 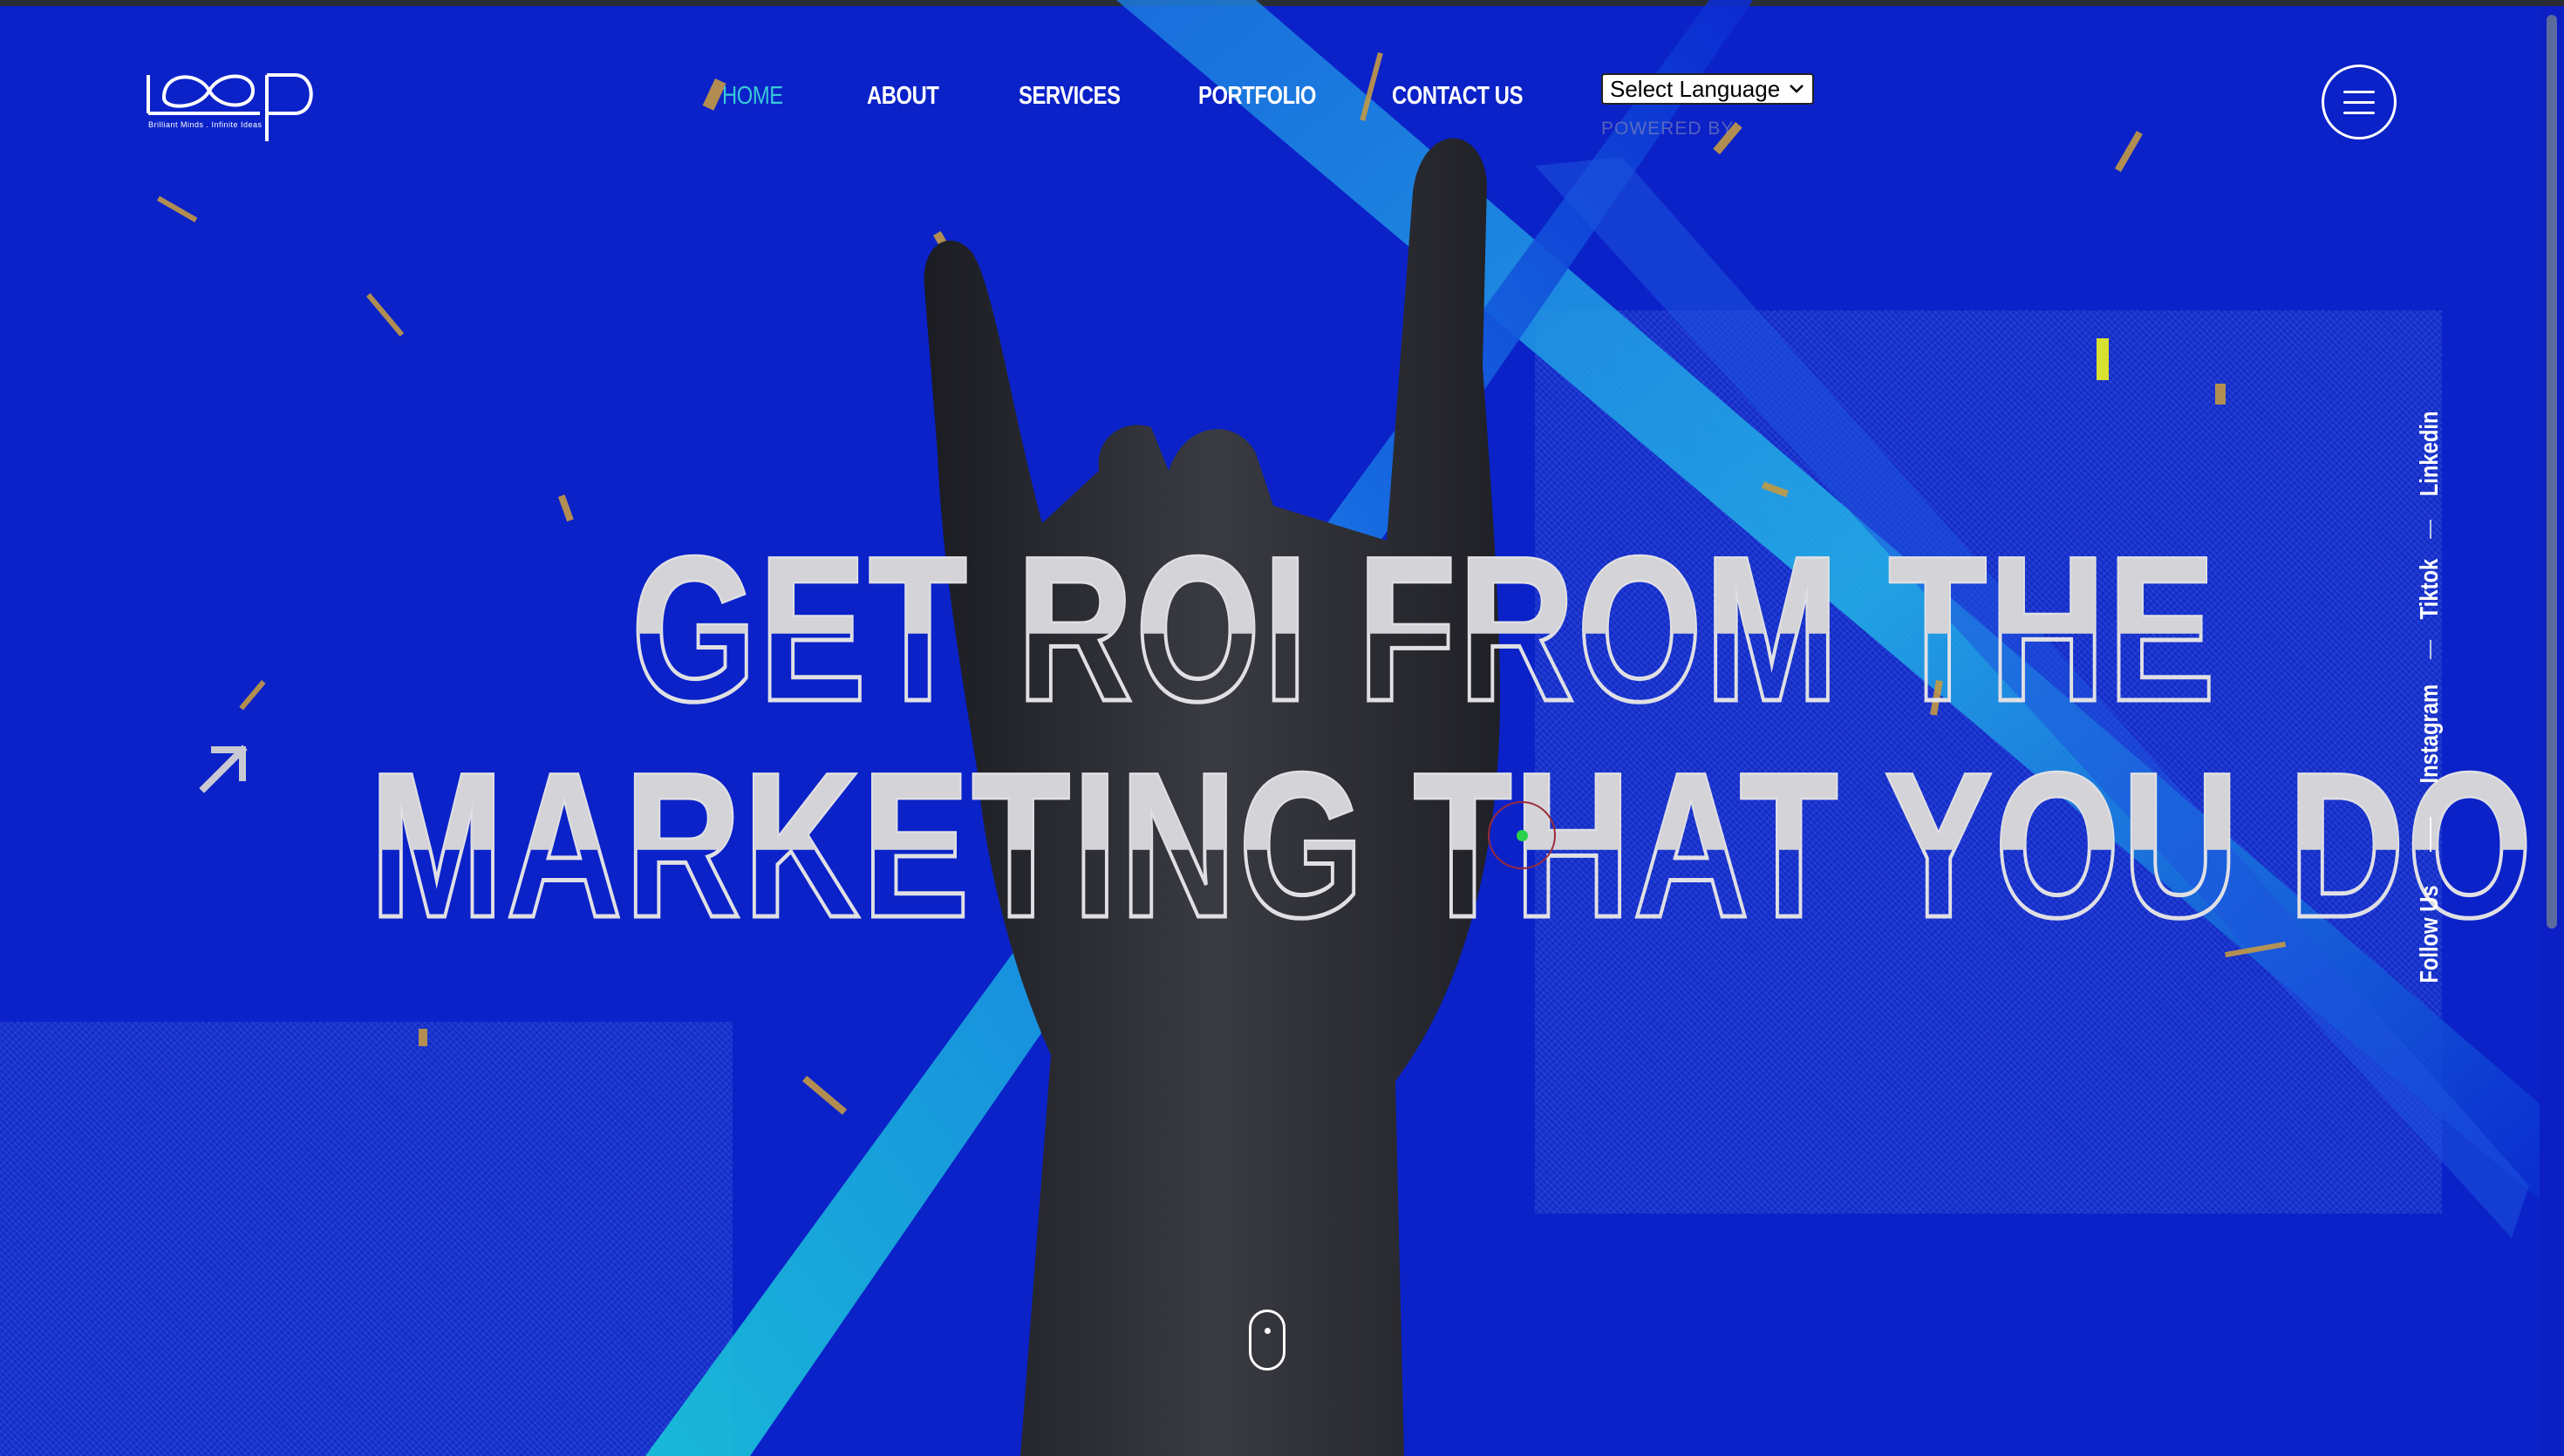 What do you see at coordinates (2430, 934) in the screenshot?
I see `follow-us-label: Follow Us` at bounding box center [2430, 934].